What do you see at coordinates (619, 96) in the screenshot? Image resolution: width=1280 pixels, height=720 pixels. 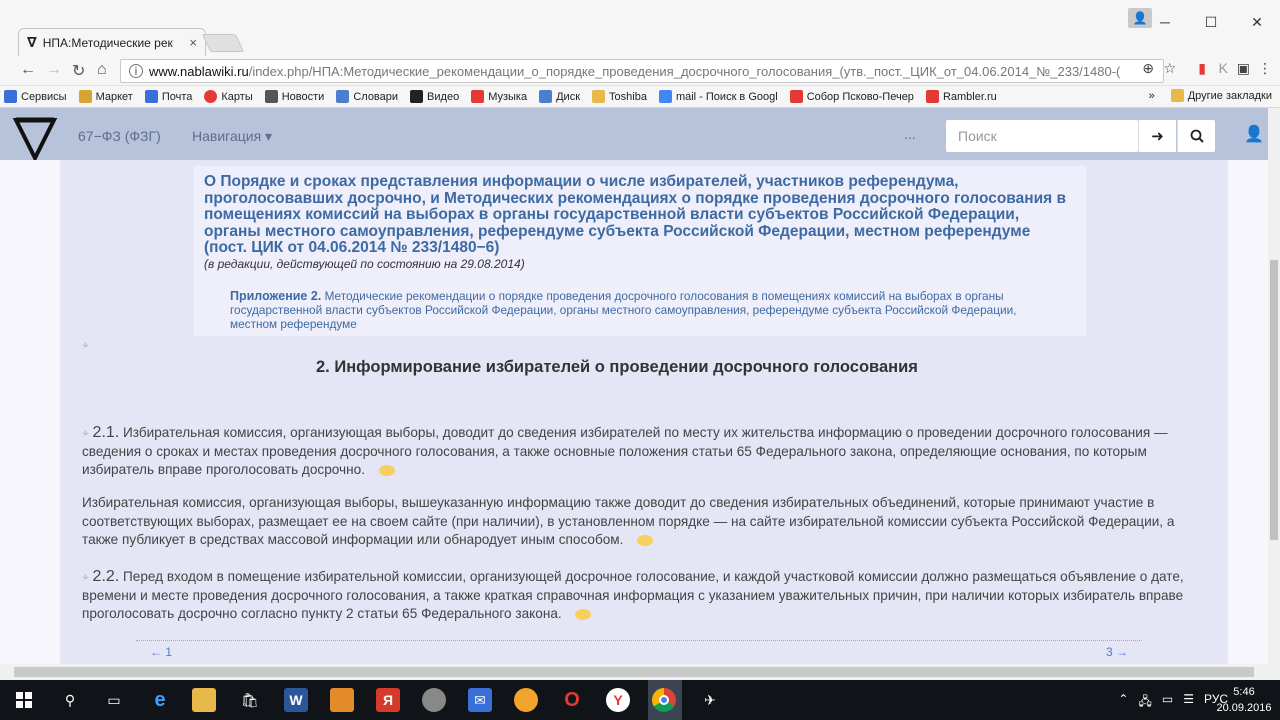 I see `bookmark-item: Toshiba` at bounding box center [619, 96].